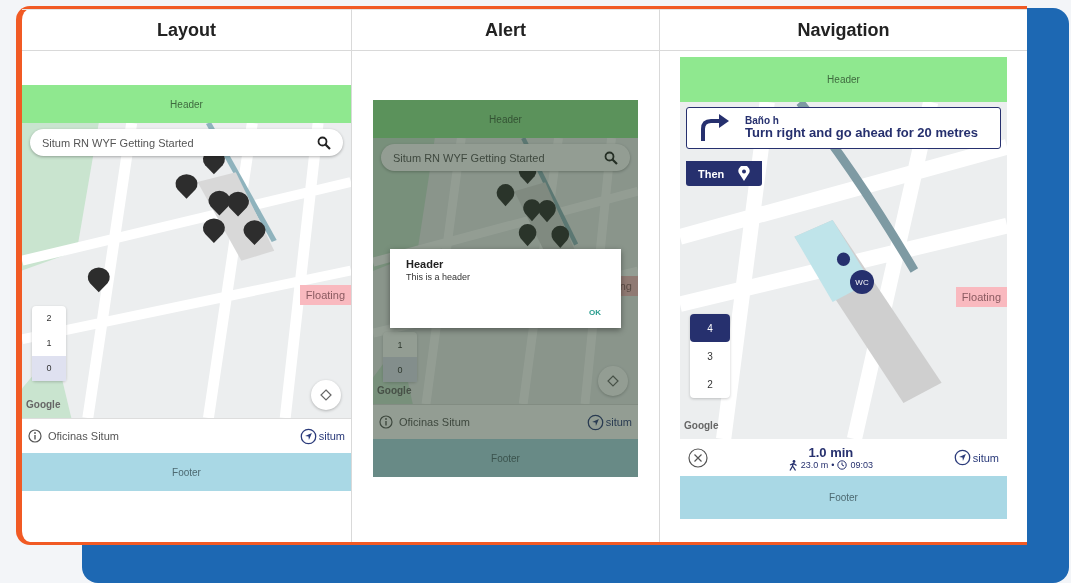 Image resolution: width=1071 pixels, height=583 pixels. What do you see at coordinates (831, 452) in the screenshot?
I see `duration-text: 1.0 min` at bounding box center [831, 452].